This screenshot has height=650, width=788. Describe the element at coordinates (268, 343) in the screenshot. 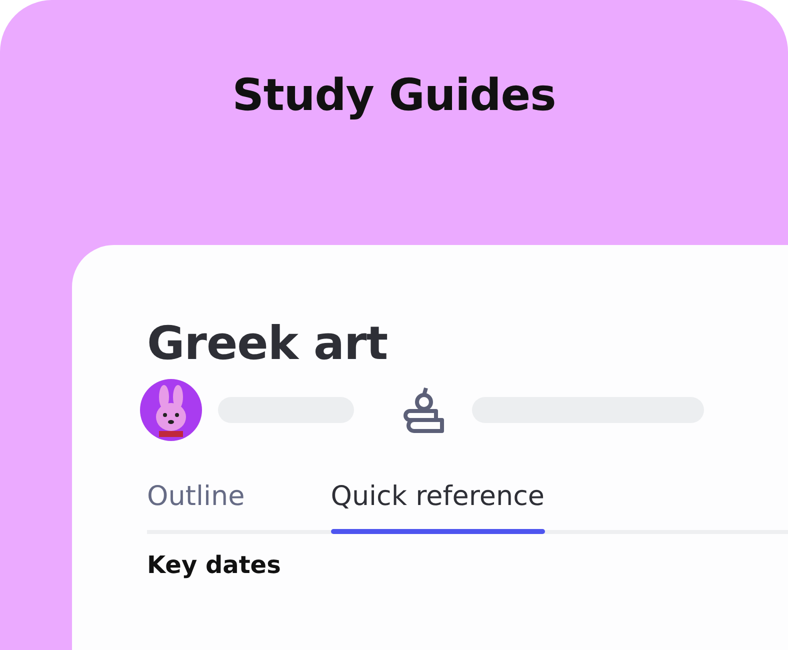

I see `guide-title: Greek art` at that location.